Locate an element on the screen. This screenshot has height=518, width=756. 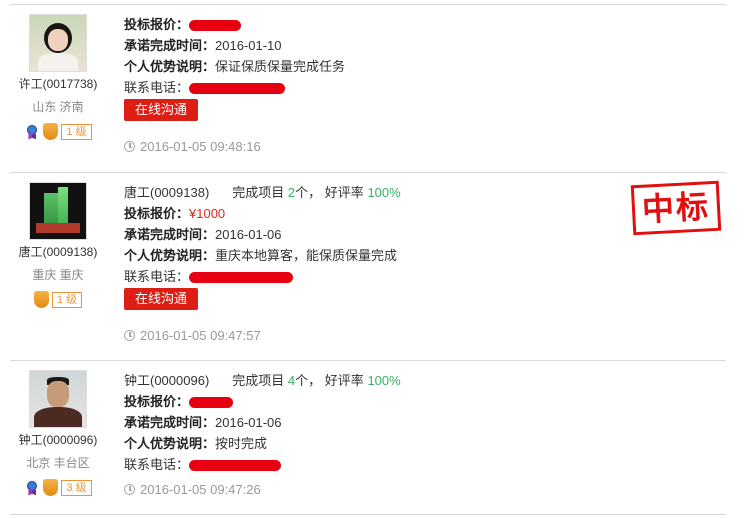
deadline-value: 2016-01-10 is located at coordinates (248, 45).